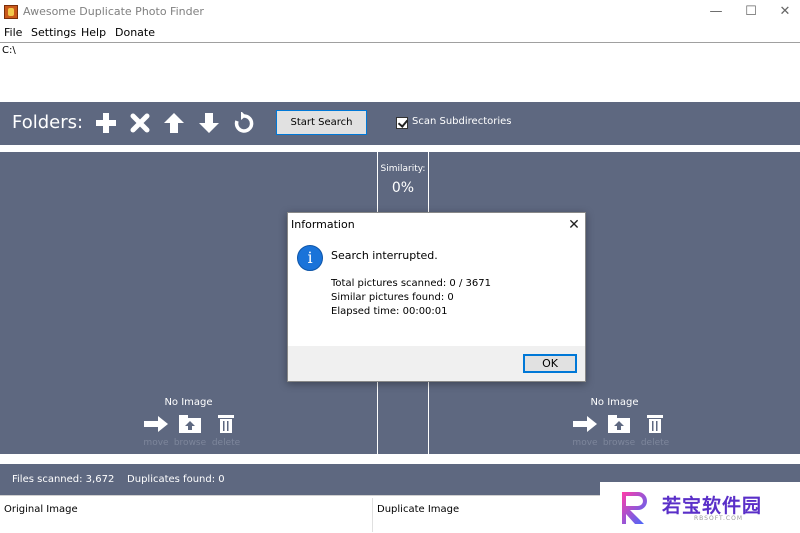 The height and width of the screenshot is (533, 800). Describe the element at coordinates (310, 258) in the screenshot. I see `info-icon: i` at that location.